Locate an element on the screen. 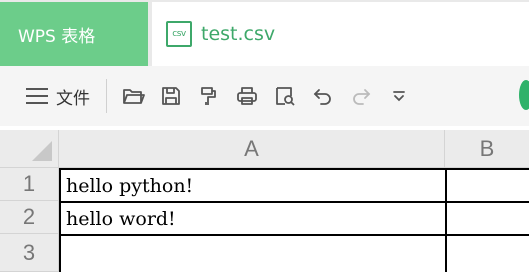  print-icon is located at coordinates (247, 96).